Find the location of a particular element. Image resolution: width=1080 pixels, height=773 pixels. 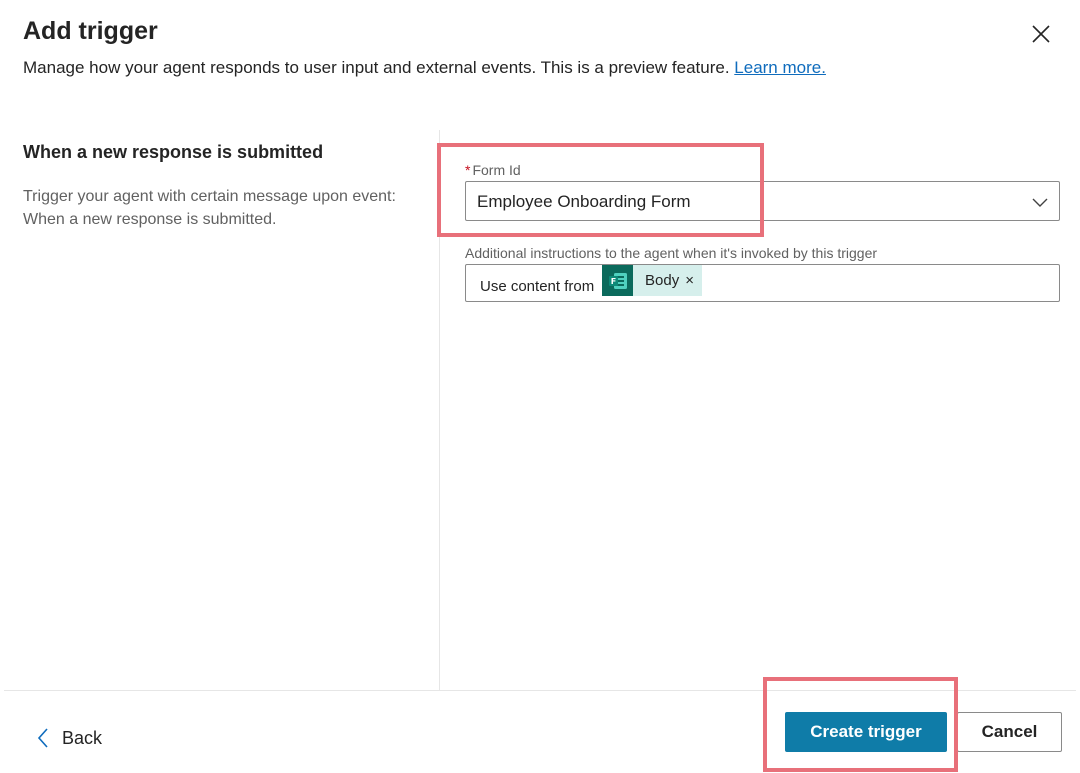

form-id-label-text: Form Id is located at coordinates (496, 170).